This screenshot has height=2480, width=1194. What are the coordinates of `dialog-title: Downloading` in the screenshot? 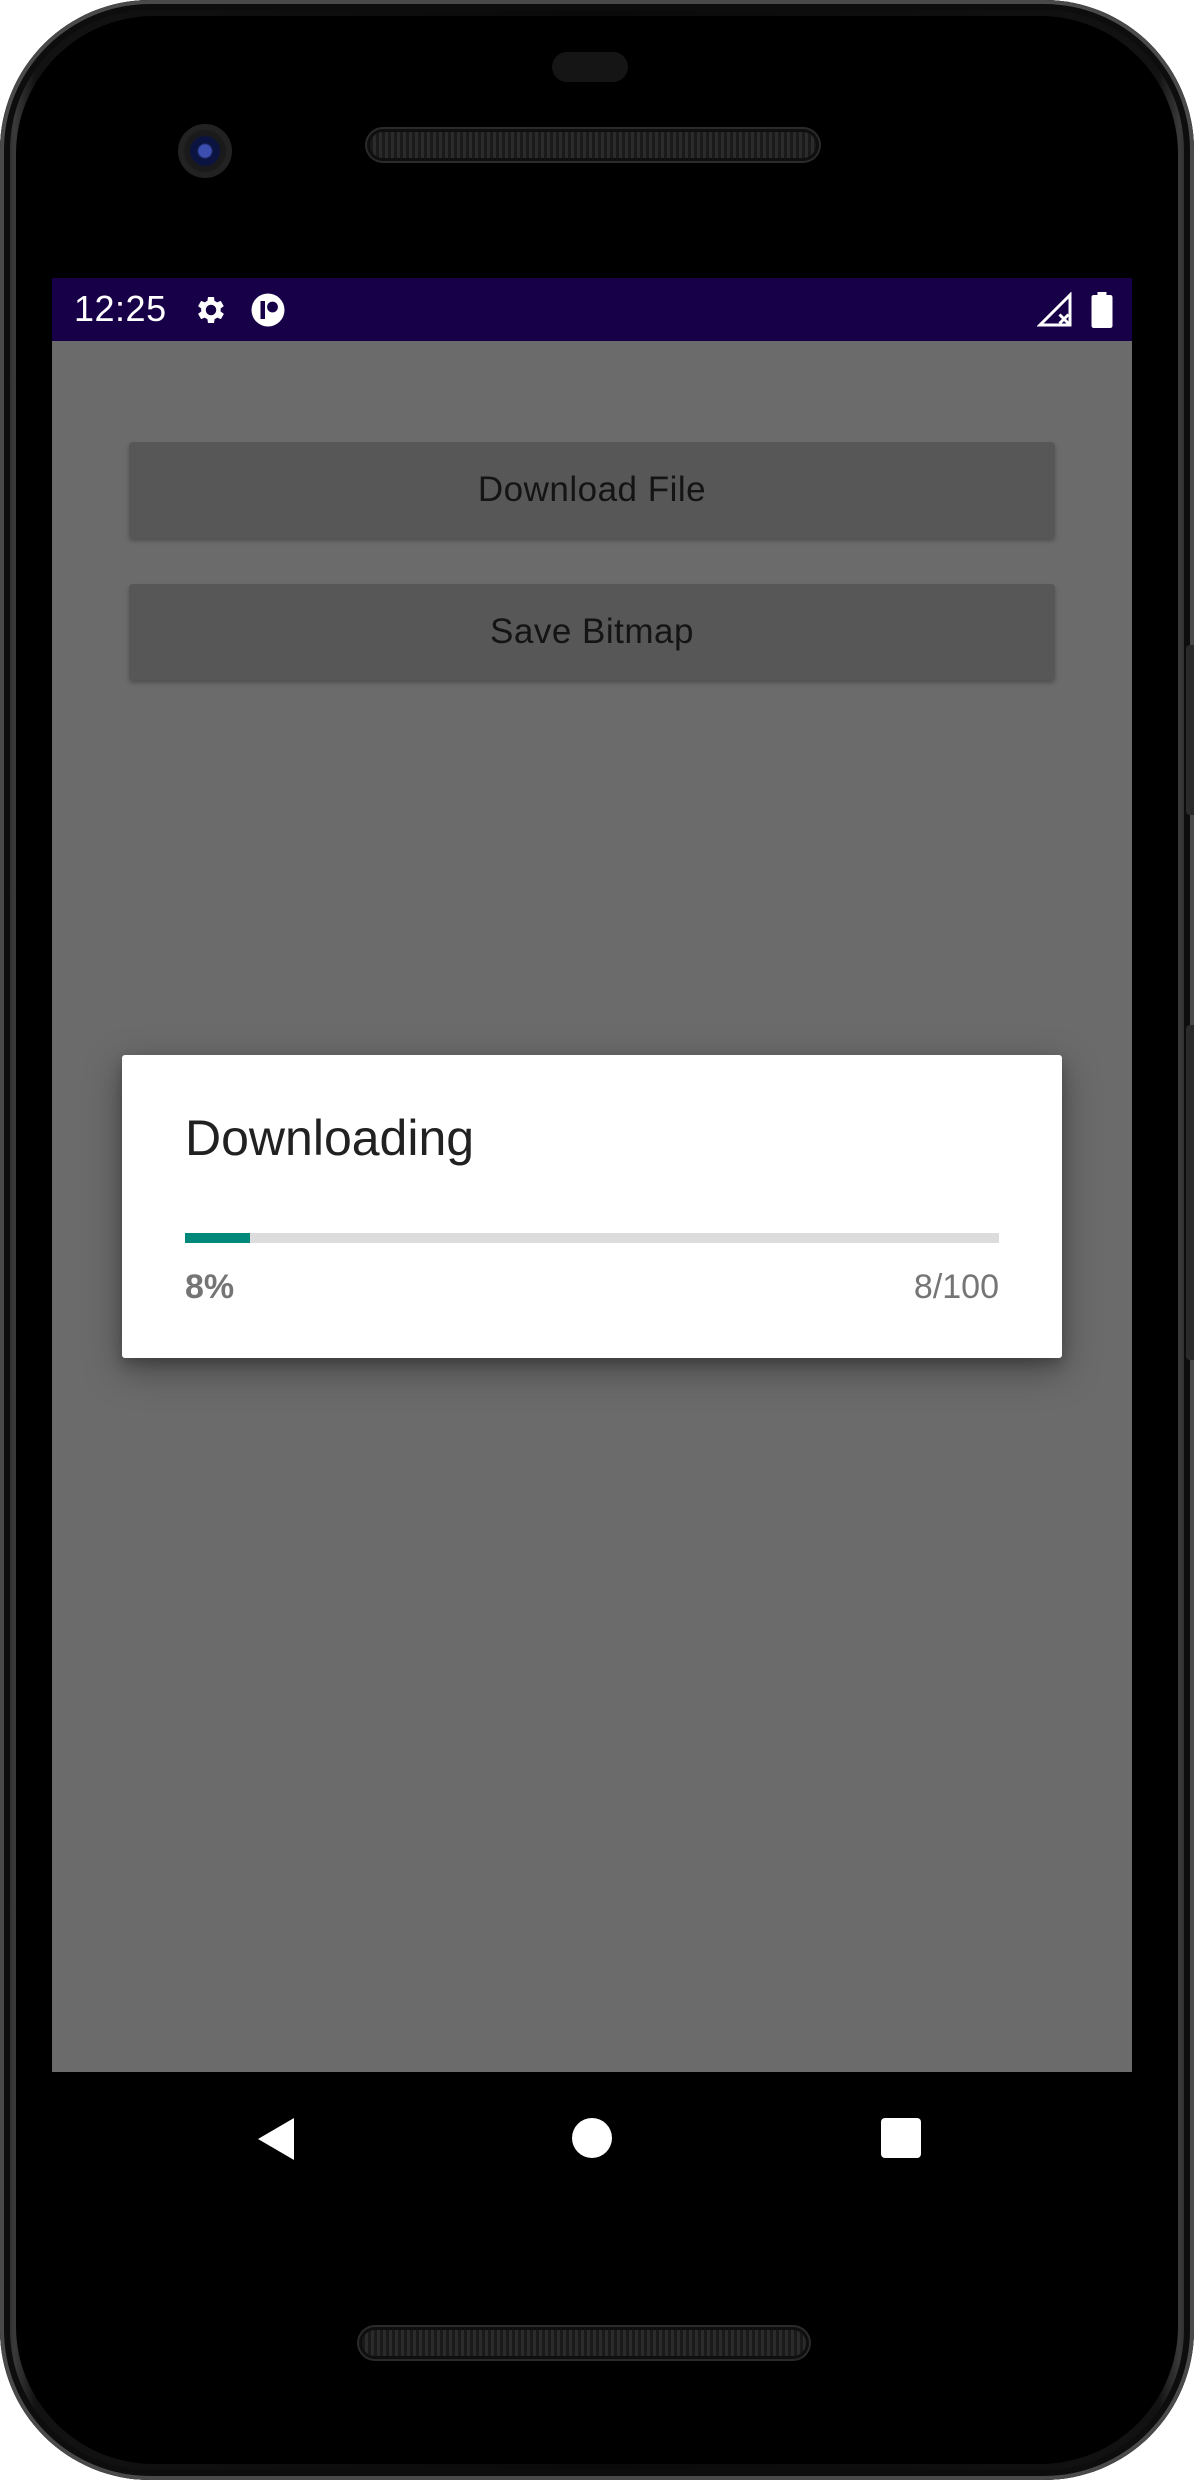 It's located at (330, 1138).